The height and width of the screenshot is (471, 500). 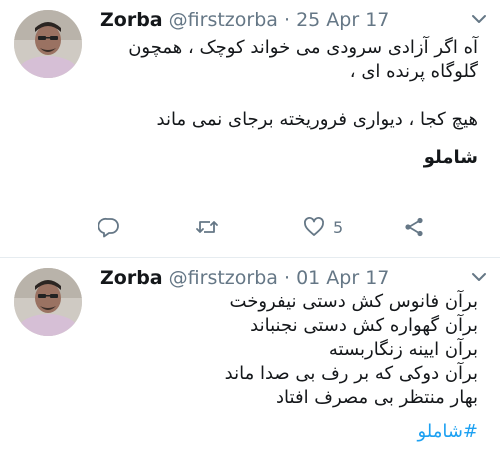 I want to click on like-count: 5, so click(x=338, y=227).